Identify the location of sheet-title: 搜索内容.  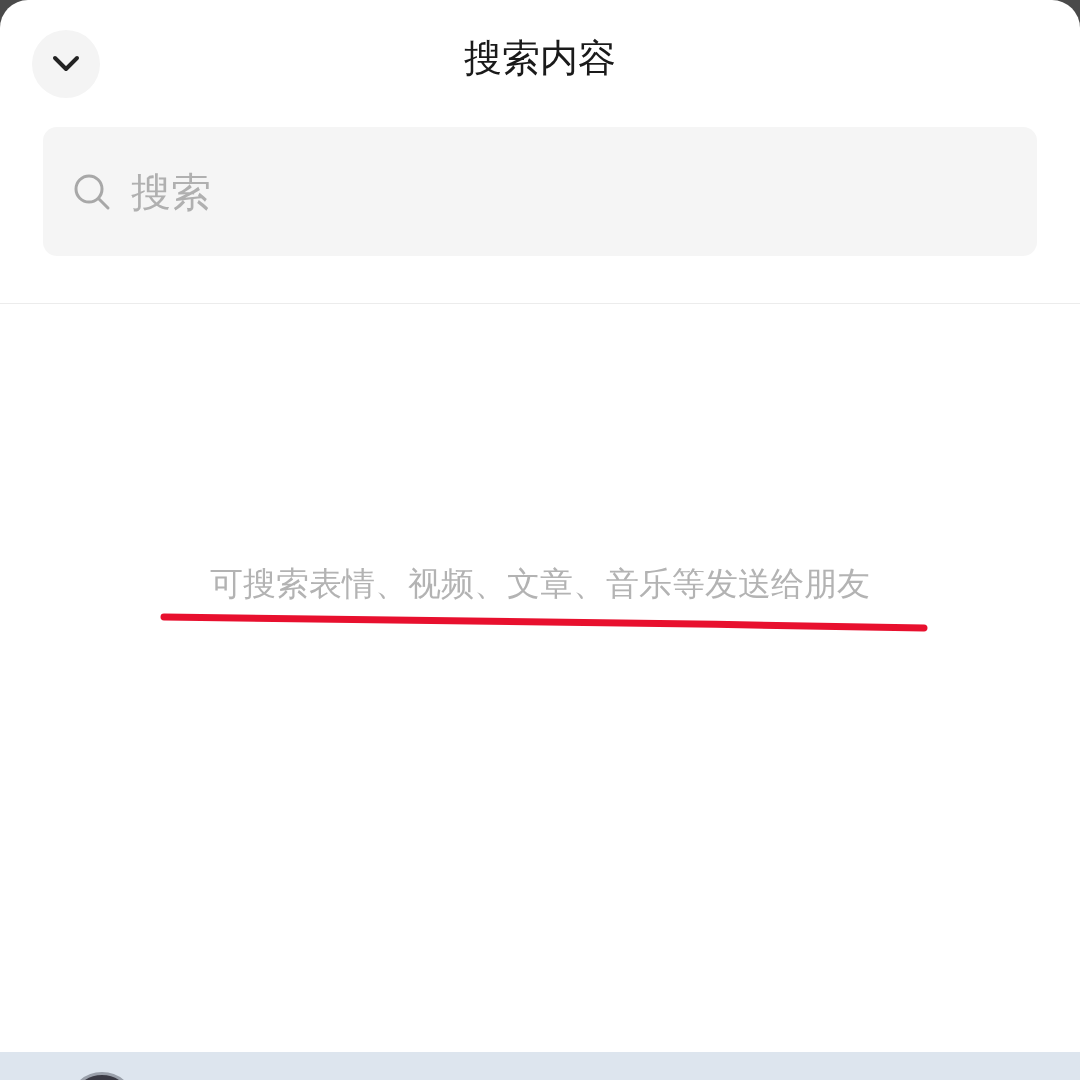
(540, 58).